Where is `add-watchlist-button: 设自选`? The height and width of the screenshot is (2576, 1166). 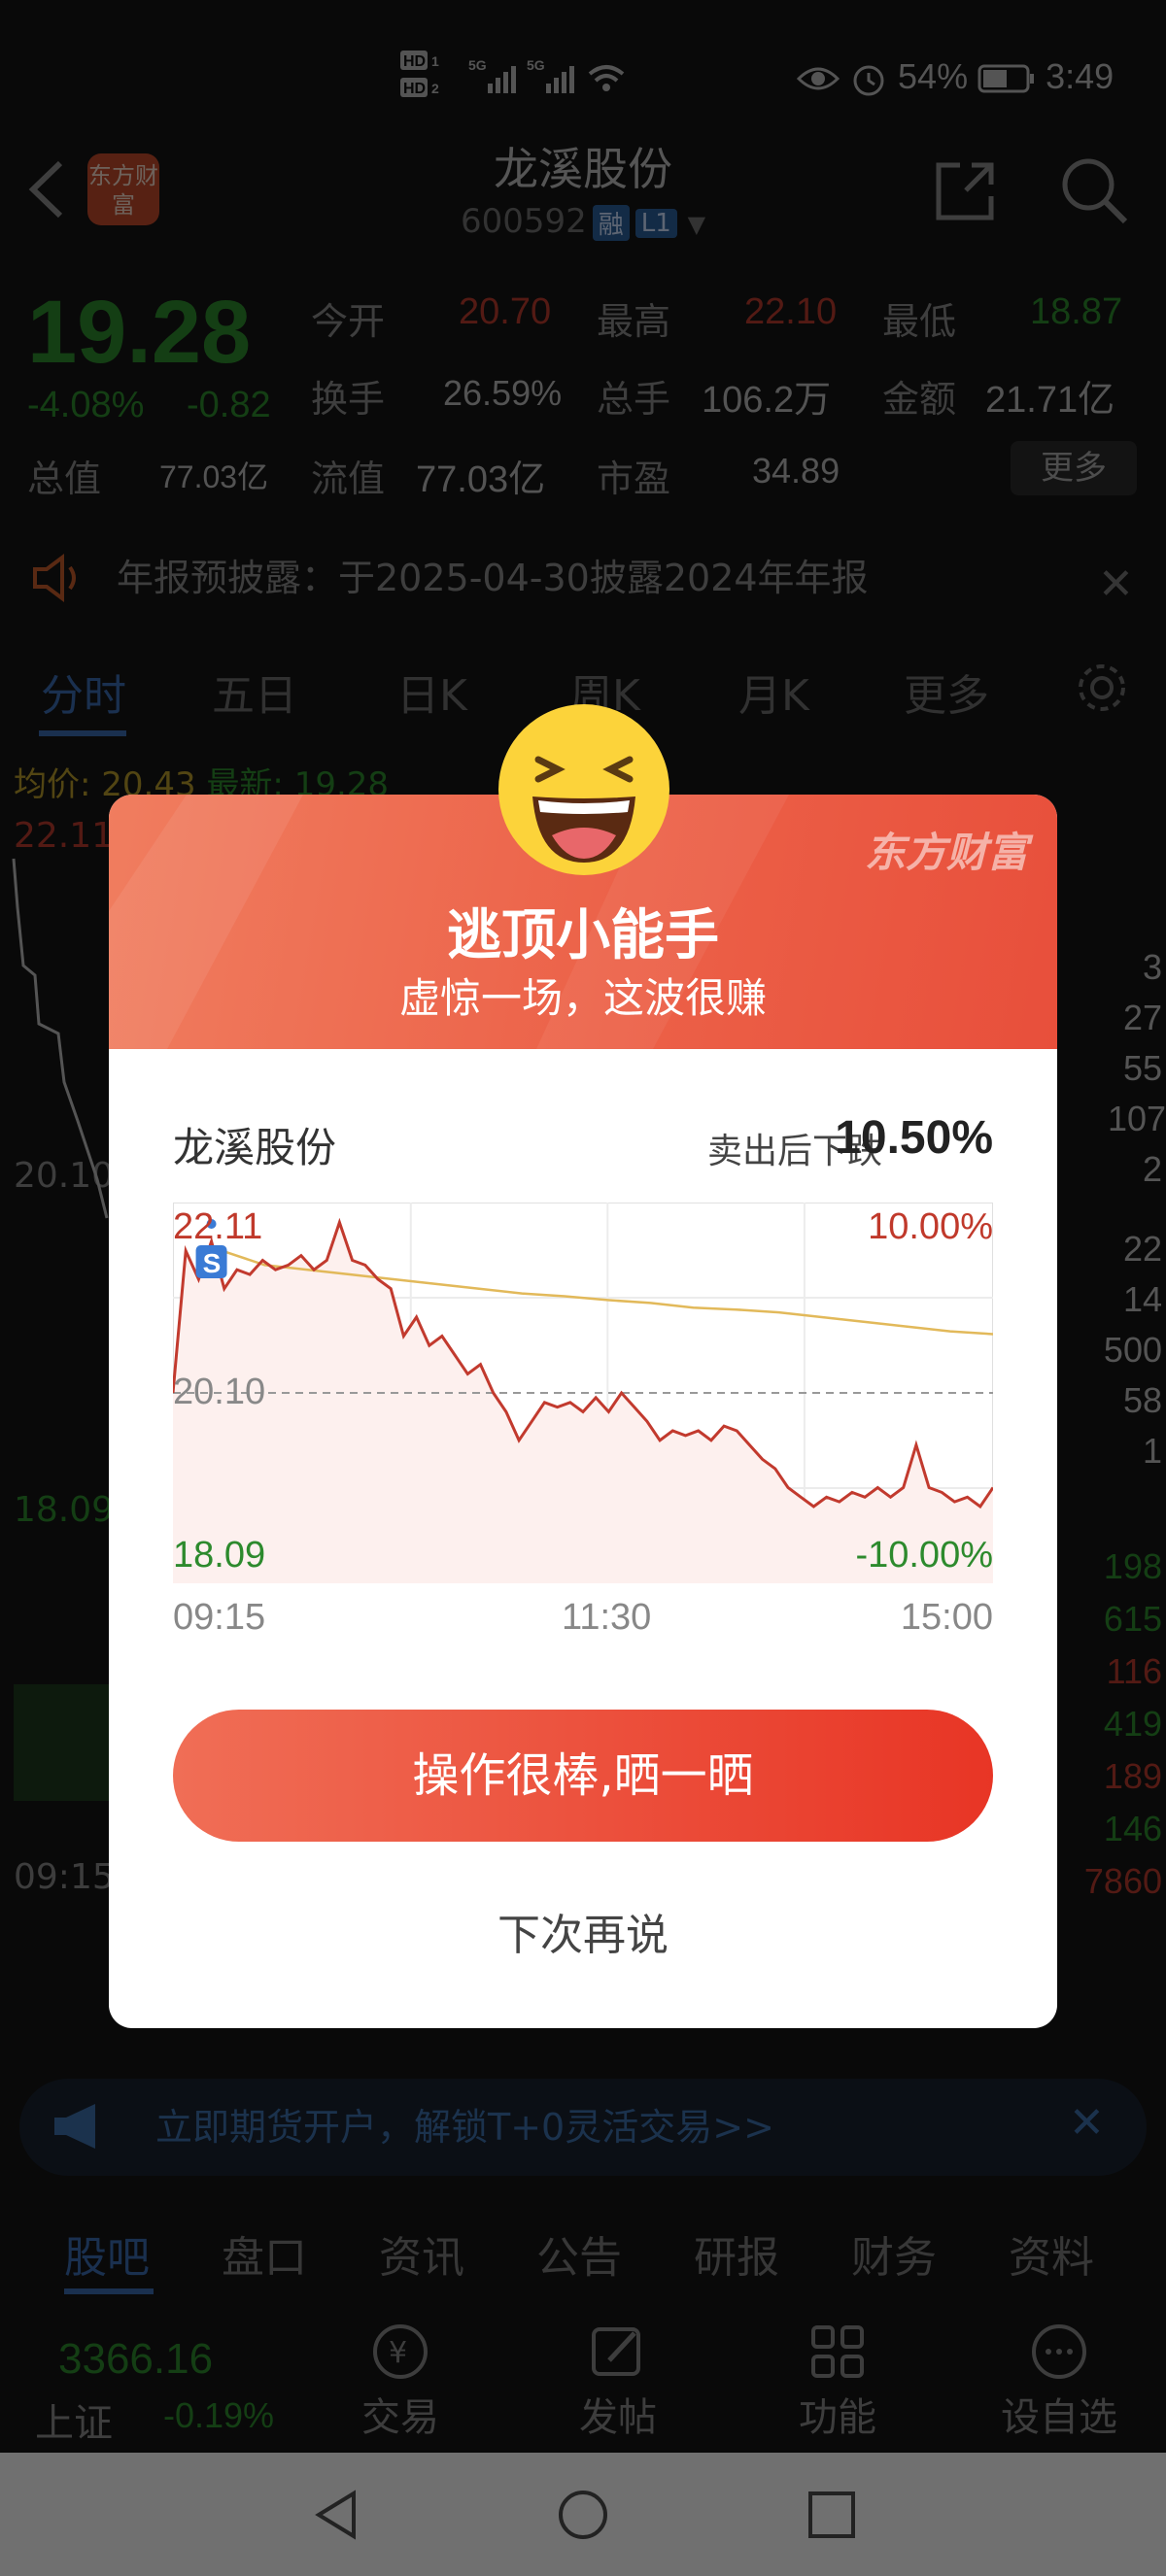 add-watchlist-button: 设自选 is located at coordinates (1059, 2382).